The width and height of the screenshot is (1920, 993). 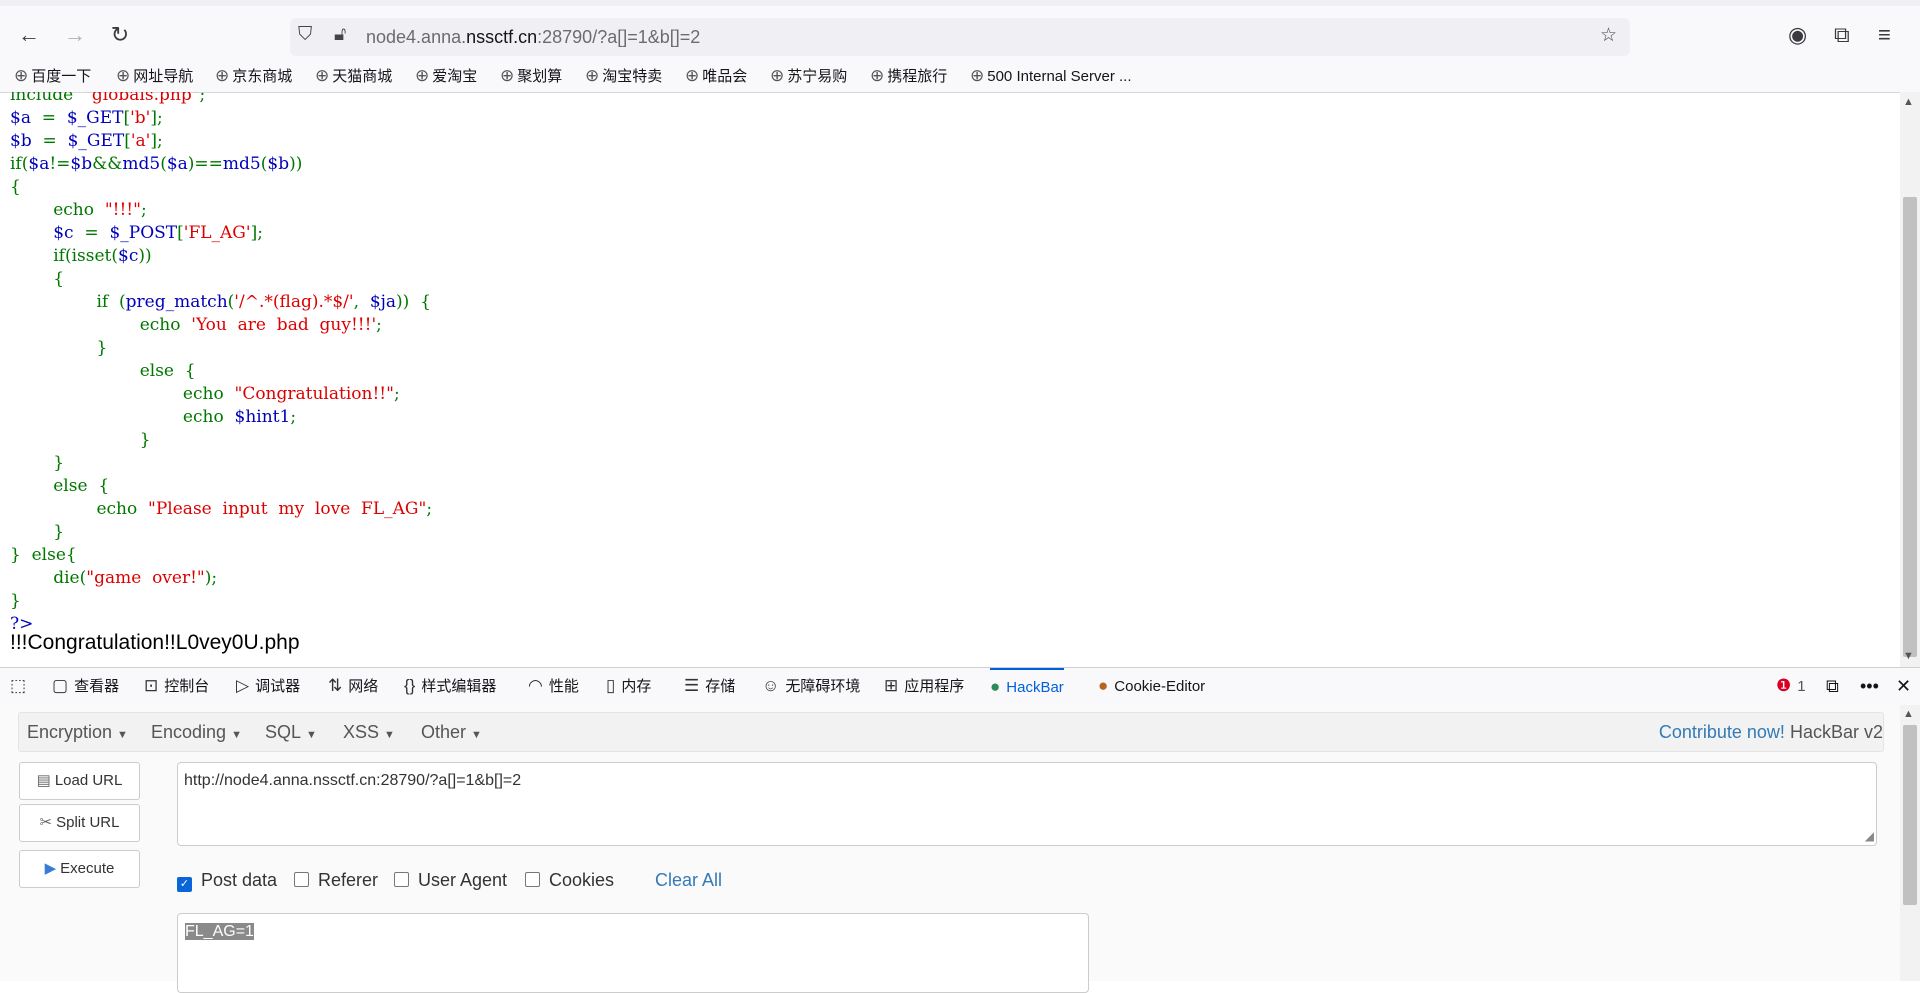 I want to click on shield-icon: ⛉, so click(x=305, y=35).